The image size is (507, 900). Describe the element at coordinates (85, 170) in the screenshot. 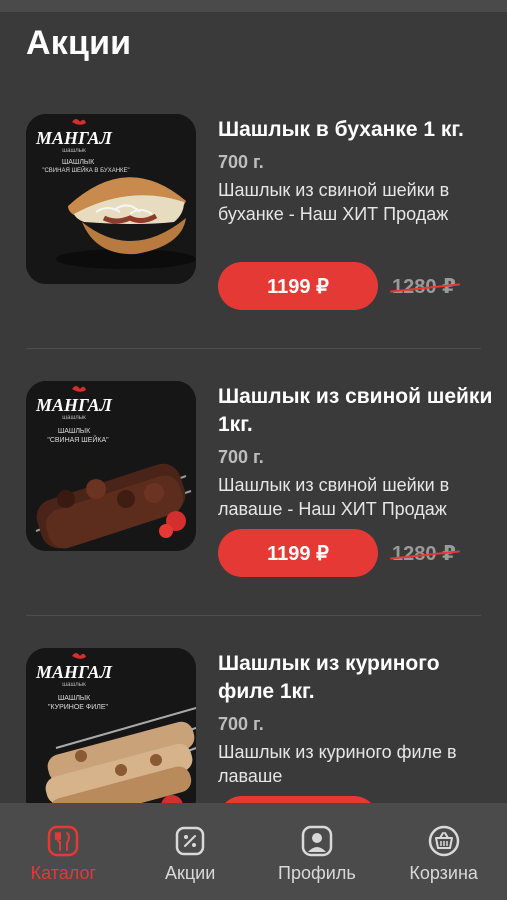

I see `svg-text: "СВИНАЯ ШЕЙКА В БУХАНКЕ"` at that location.